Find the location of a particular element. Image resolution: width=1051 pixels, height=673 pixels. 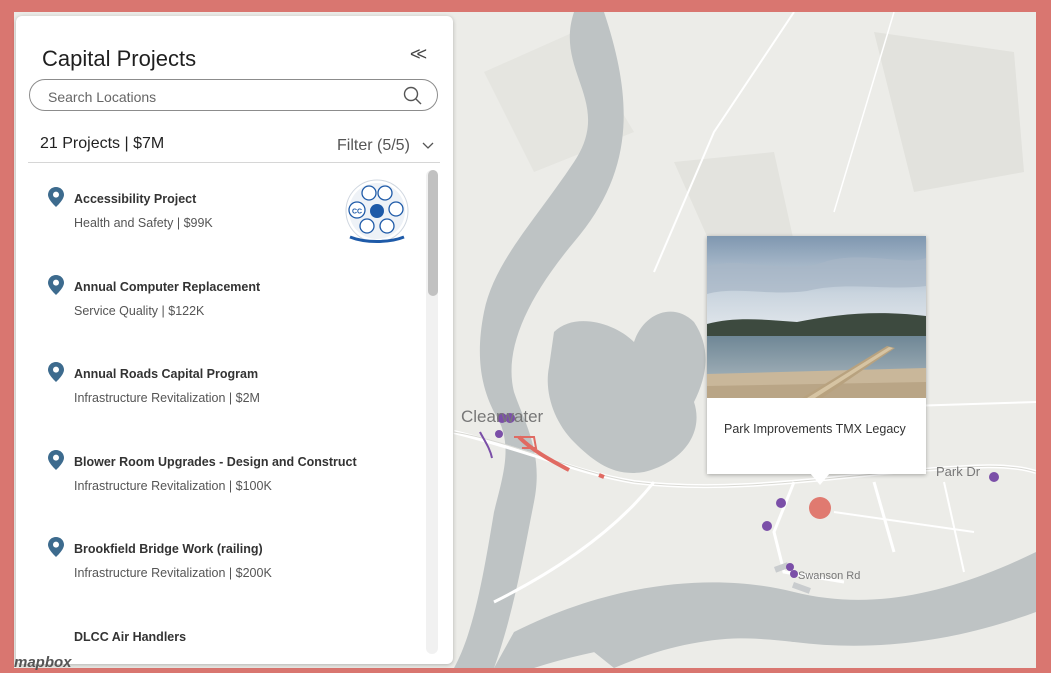

popup-pointer is located at coordinates (820, 479).